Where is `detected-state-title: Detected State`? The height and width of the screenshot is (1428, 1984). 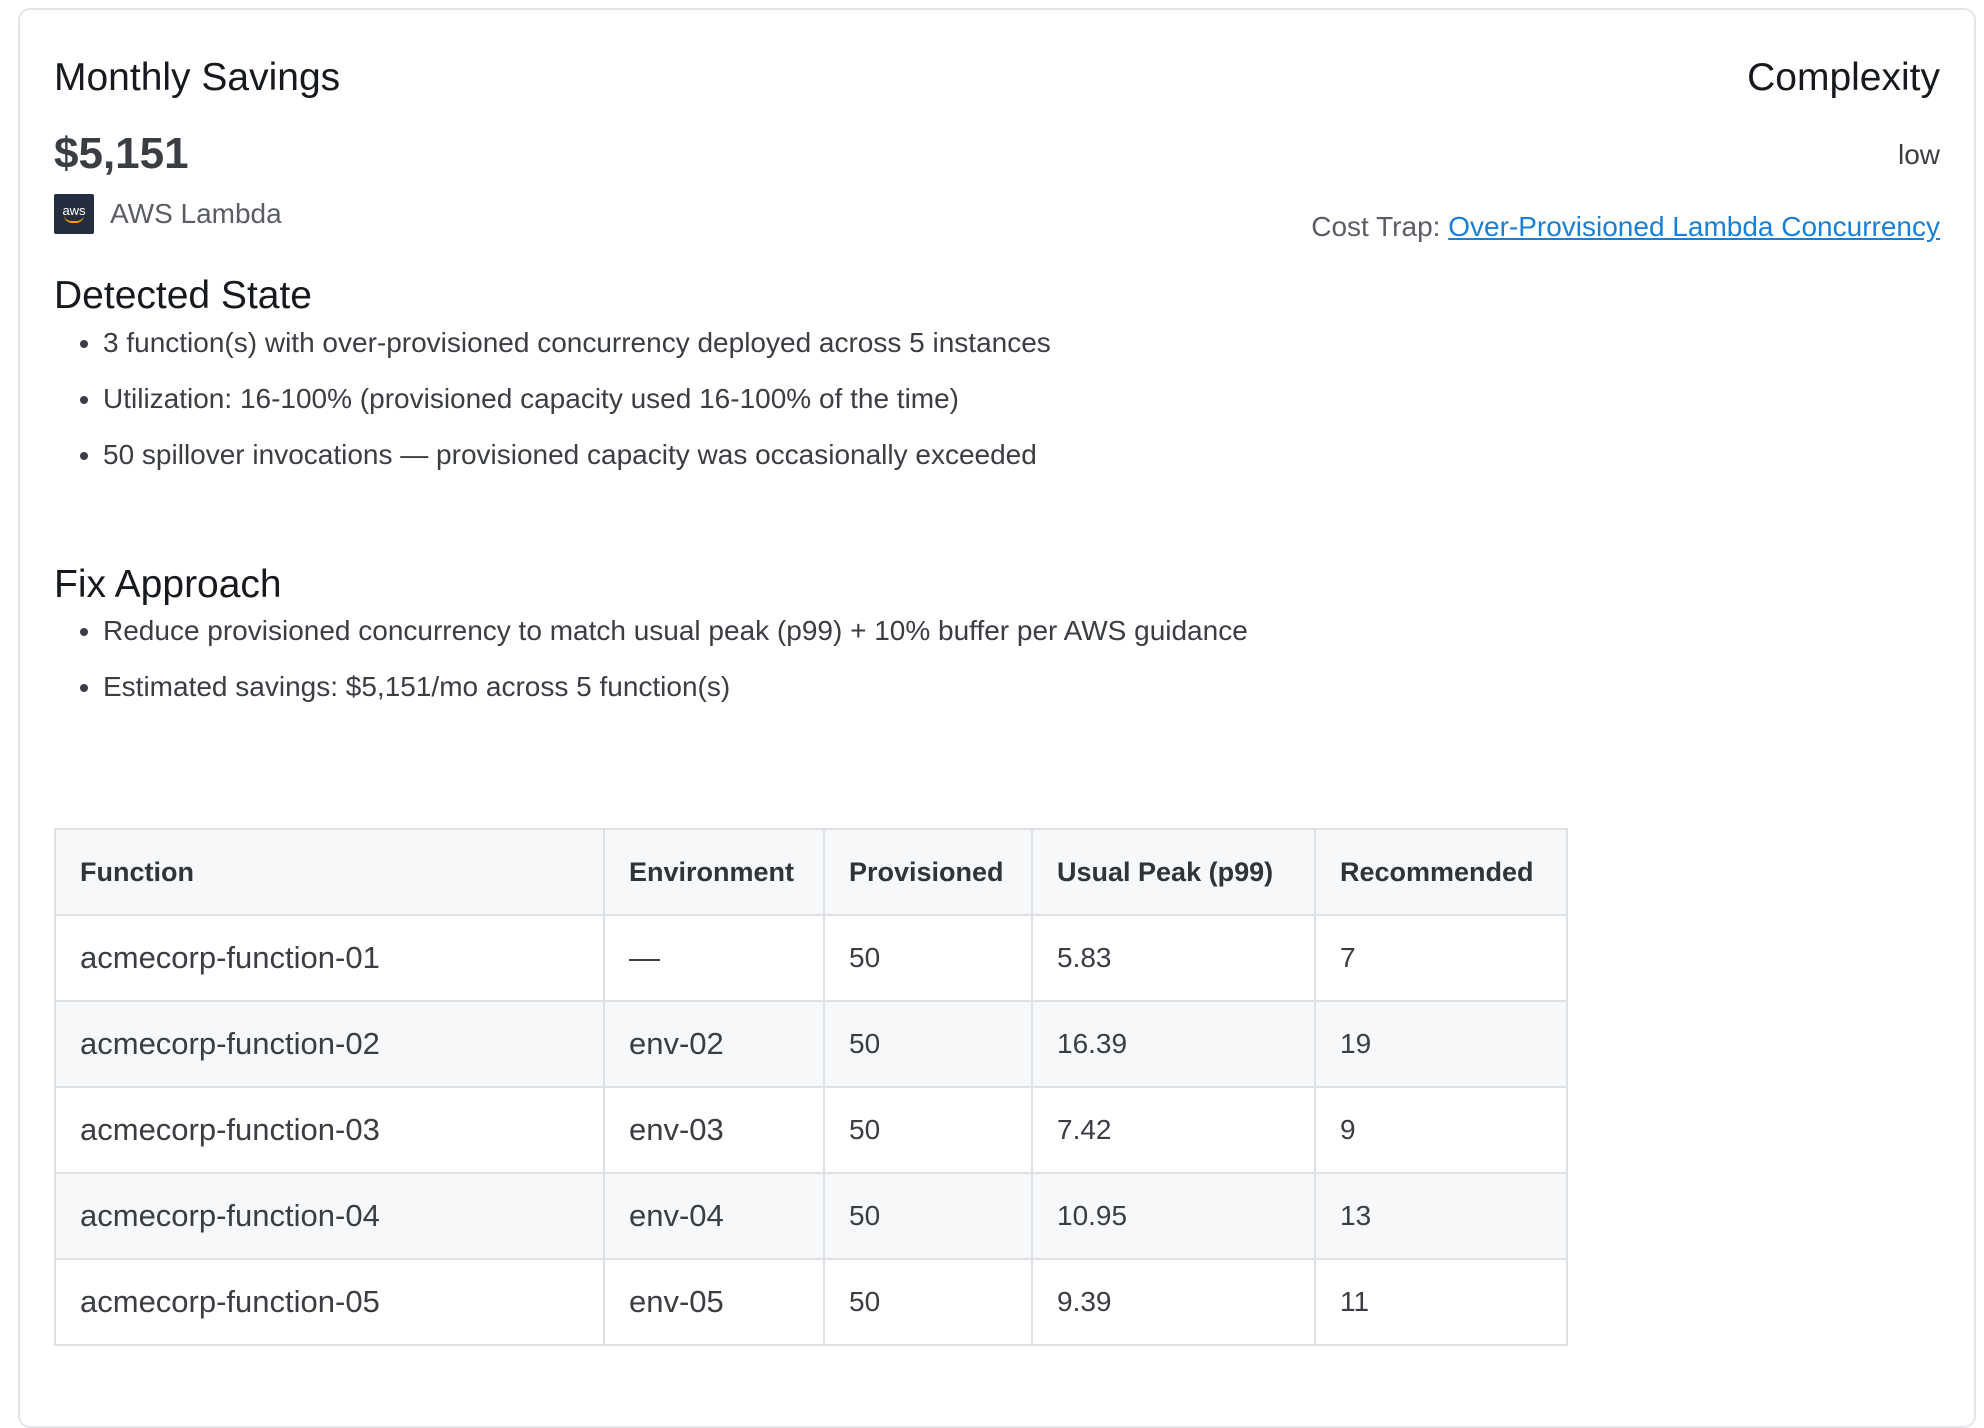 detected-state-title: Detected State is located at coordinates (183, 295).